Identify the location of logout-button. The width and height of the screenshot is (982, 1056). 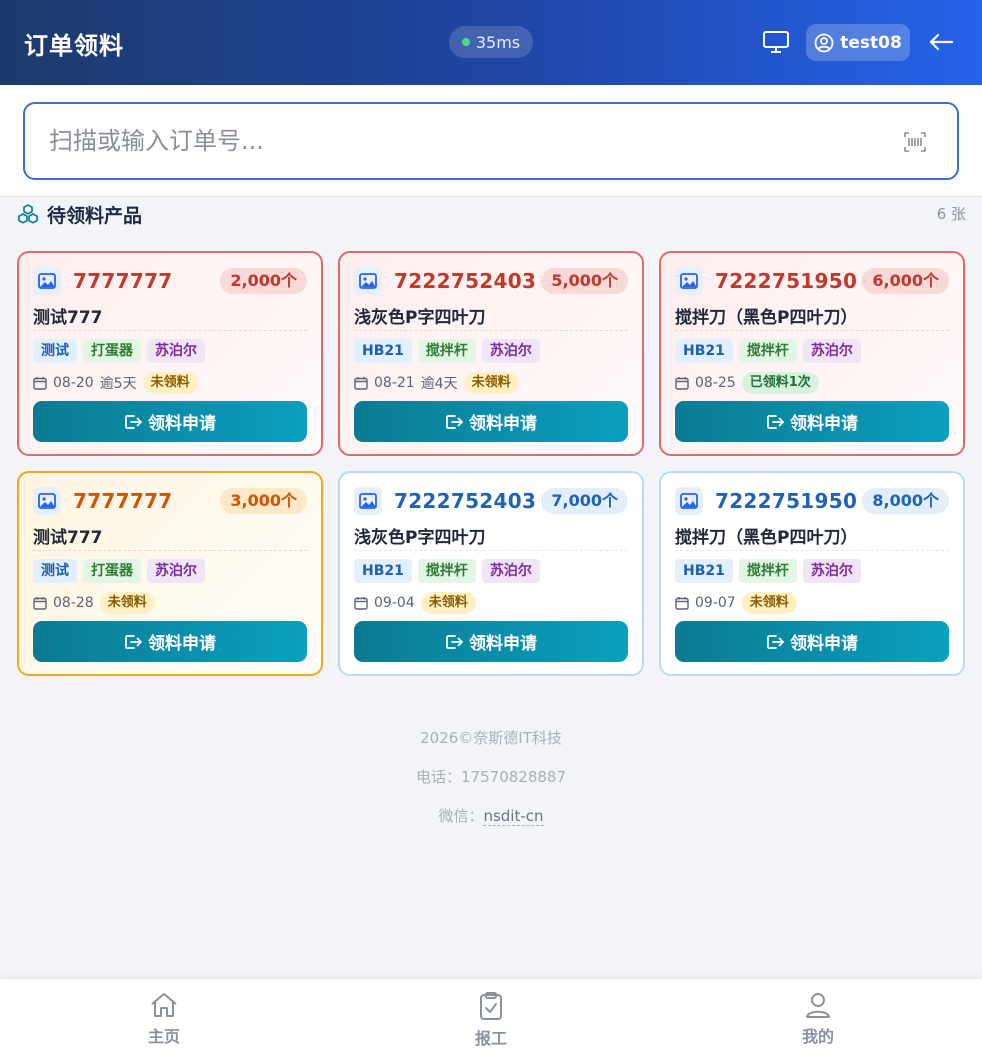
(941, 42).